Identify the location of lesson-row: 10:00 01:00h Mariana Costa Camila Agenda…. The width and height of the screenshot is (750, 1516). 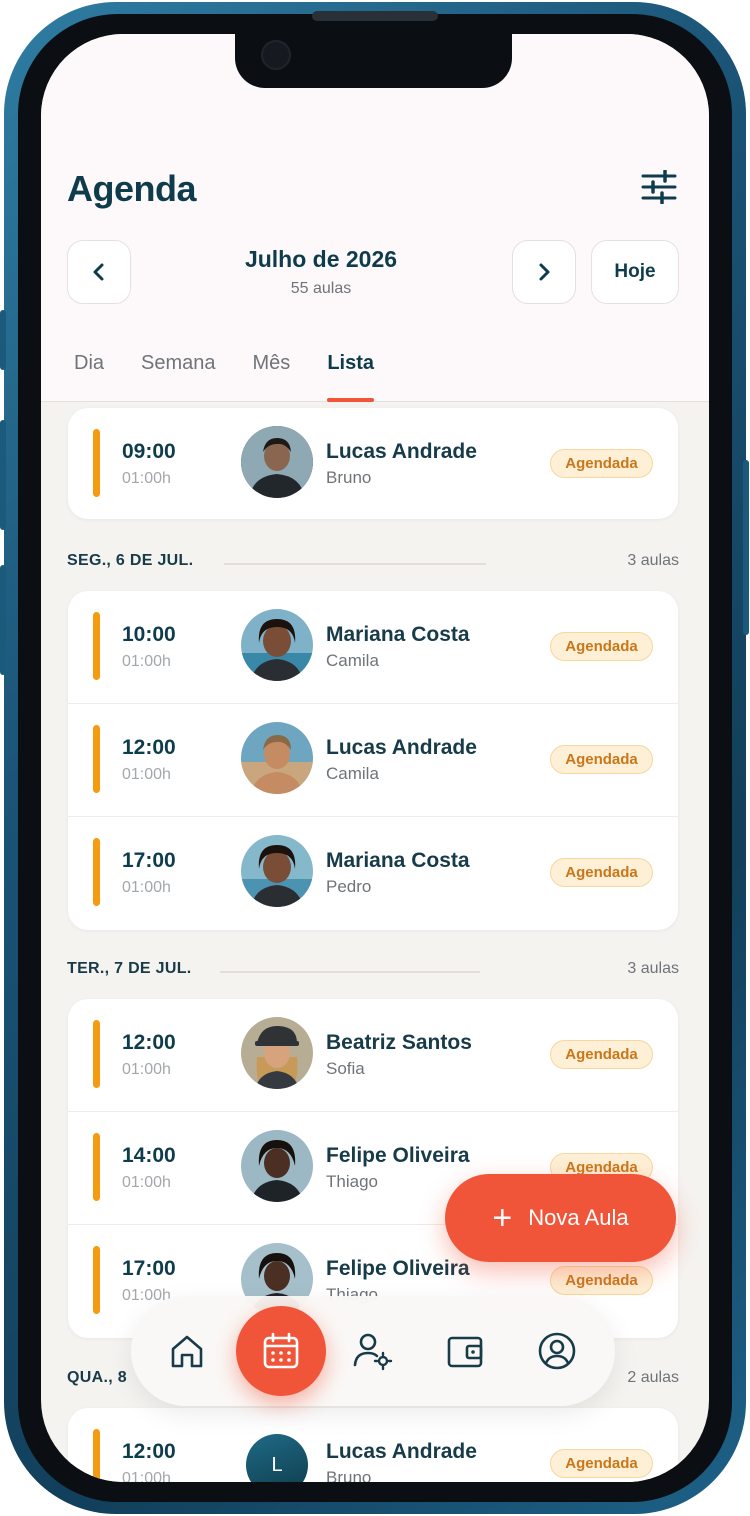
(373, 647).